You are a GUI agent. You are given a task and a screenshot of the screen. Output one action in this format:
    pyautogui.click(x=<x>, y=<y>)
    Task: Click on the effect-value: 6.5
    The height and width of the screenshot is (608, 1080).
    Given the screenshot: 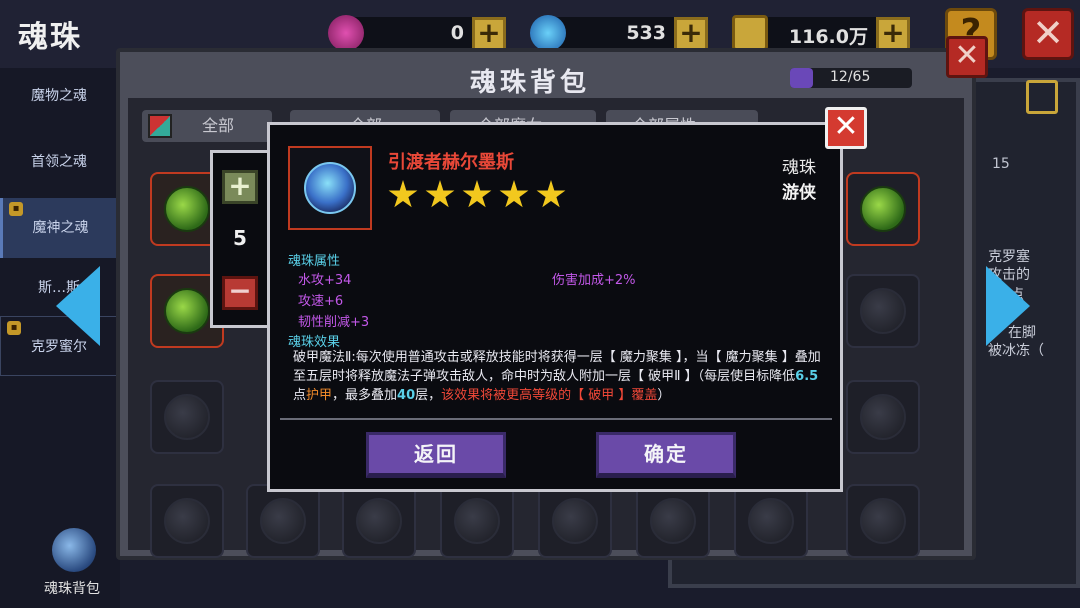 What is the action you would take?
    pyautogui.click(x=807, y=376)
    